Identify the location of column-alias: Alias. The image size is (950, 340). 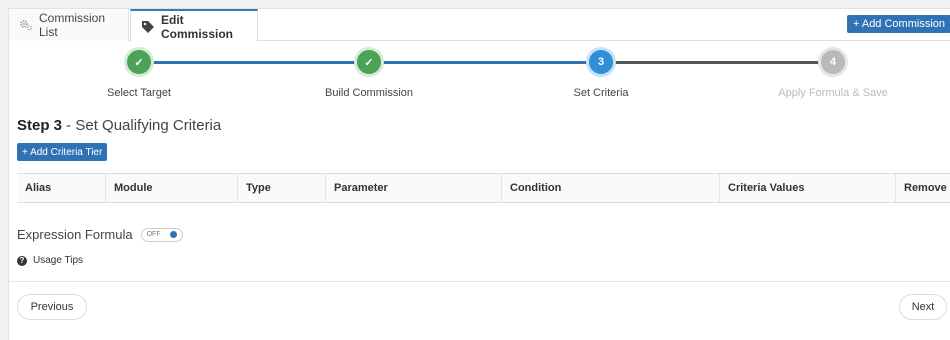
(61, 188).